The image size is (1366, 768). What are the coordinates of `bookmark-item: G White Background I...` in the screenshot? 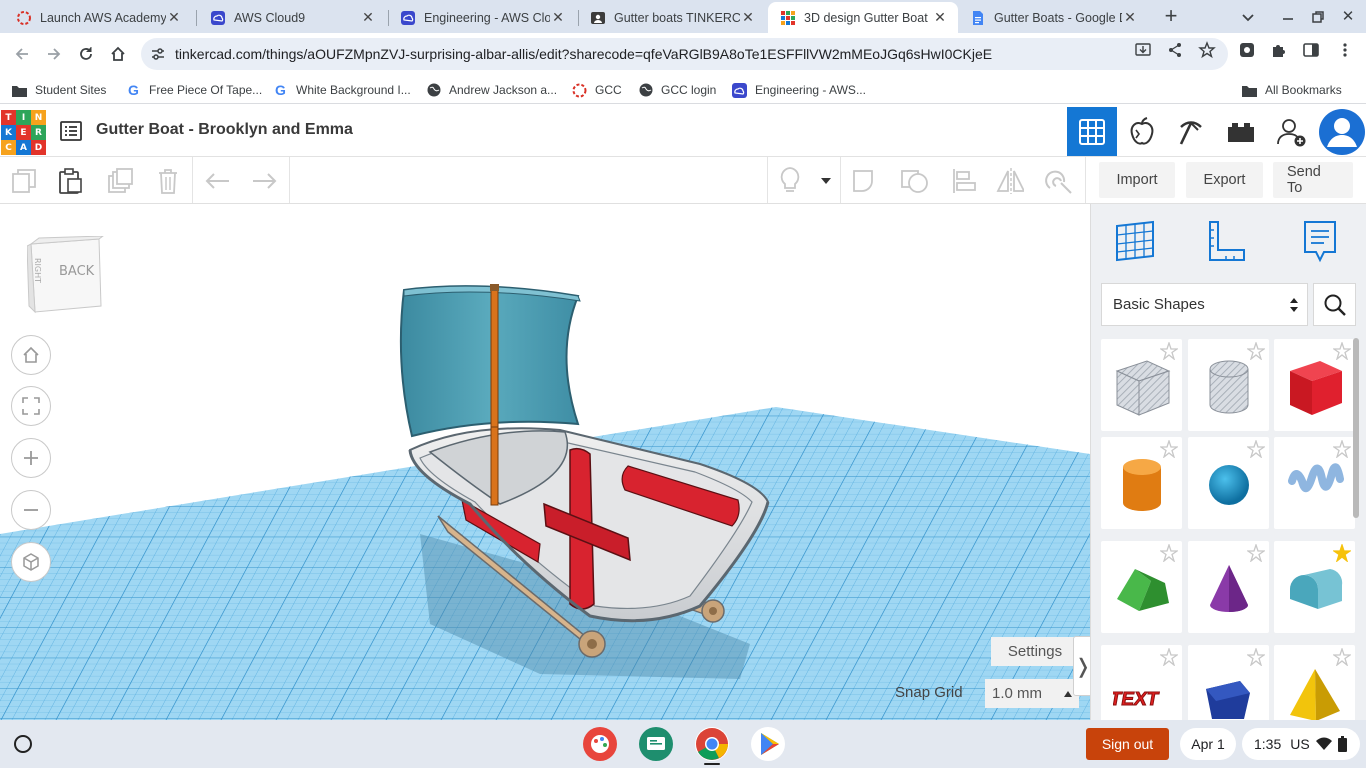 It's located at (342, 90).